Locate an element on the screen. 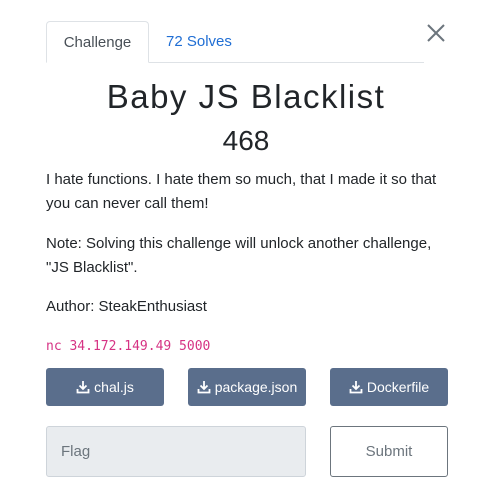 The image size is (492, 498). close-icon is located at coordinates (436, 33).